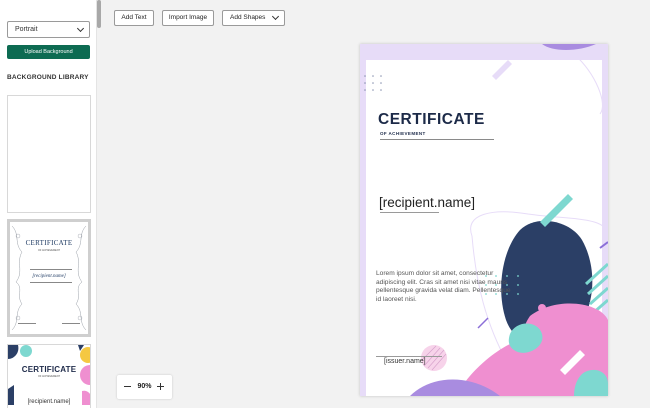 The height and width of the screenshot is (408, 650). I want to click on issuer-name-field: [issuer.name], so click(405, 361).